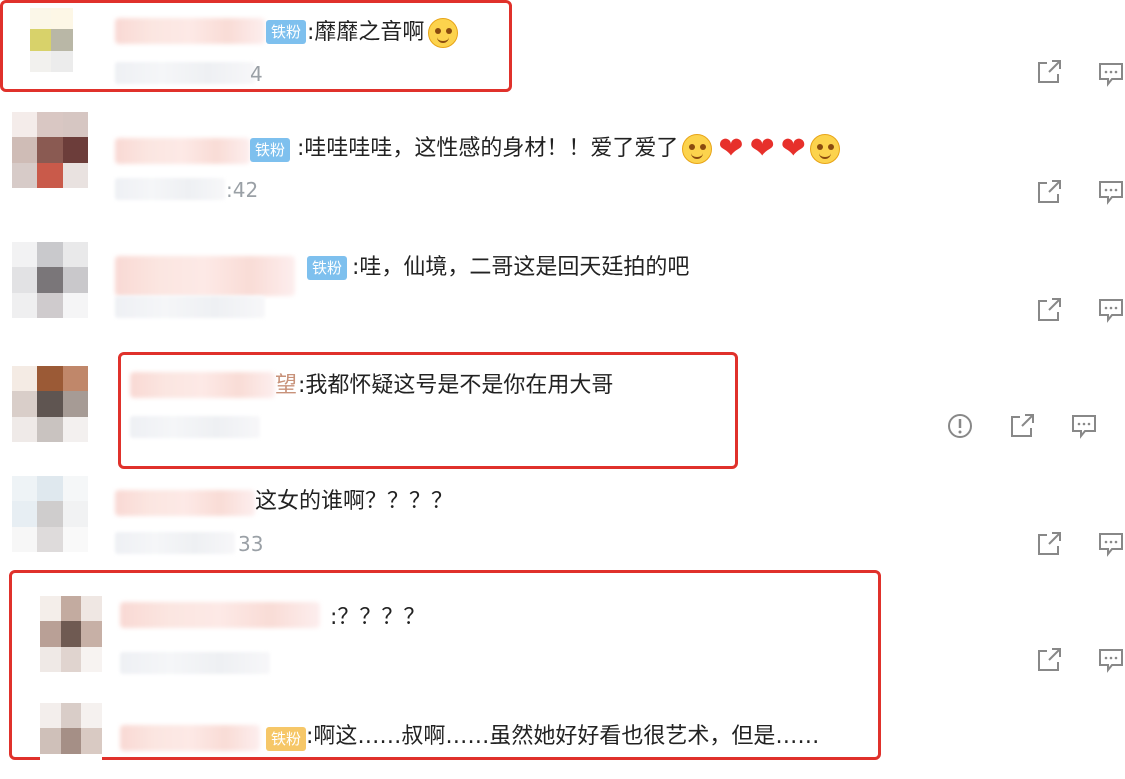 This screenshot has height=779, width=1125. I want to click on comment-item: :？？？？, so click(562, 637).